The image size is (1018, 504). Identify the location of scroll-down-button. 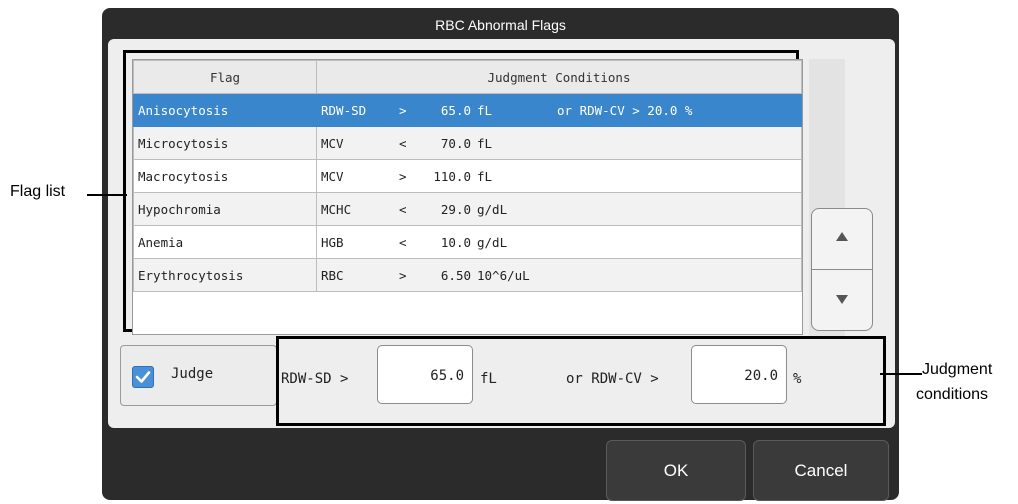
(842, 300).